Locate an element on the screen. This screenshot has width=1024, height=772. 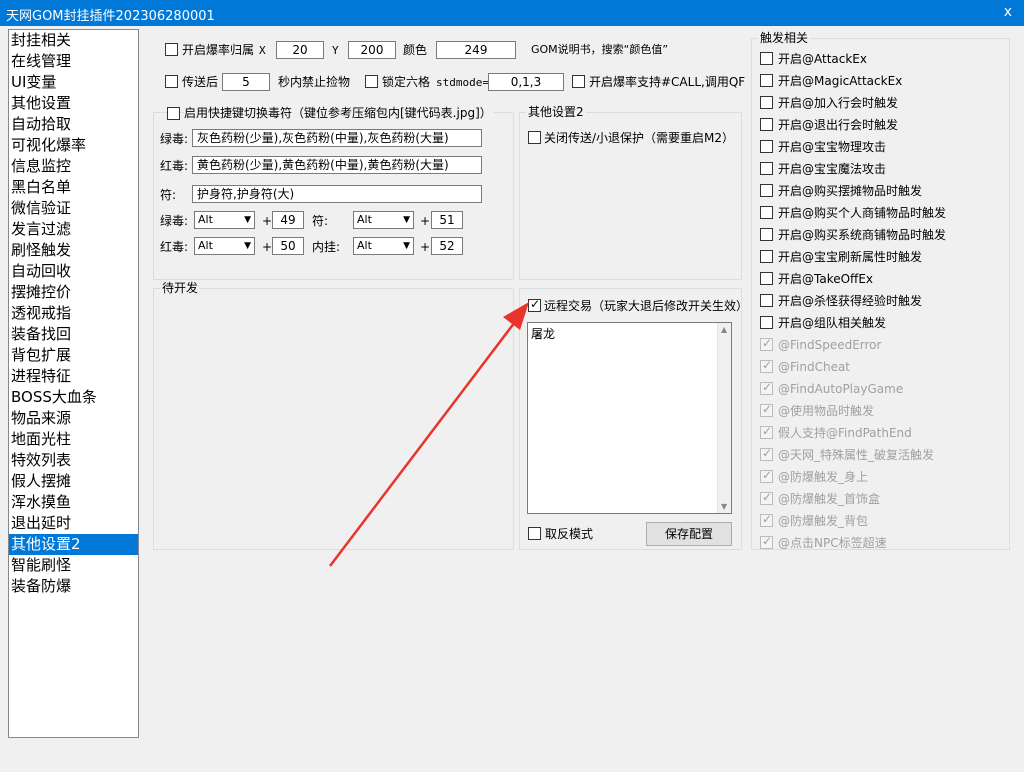
annotation-arrow is located at coordinates (429, 434).